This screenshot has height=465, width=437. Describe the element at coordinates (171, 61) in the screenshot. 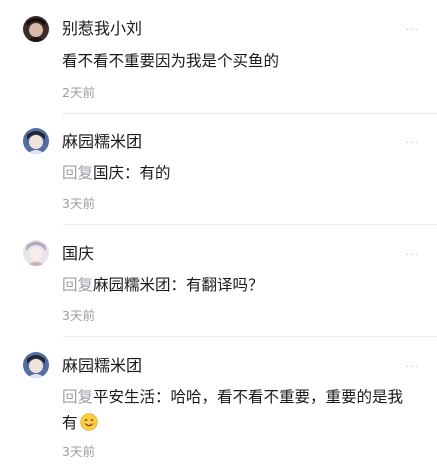

I see `comment-content: 看不看不重要因为我是个买鱼的` at that location.